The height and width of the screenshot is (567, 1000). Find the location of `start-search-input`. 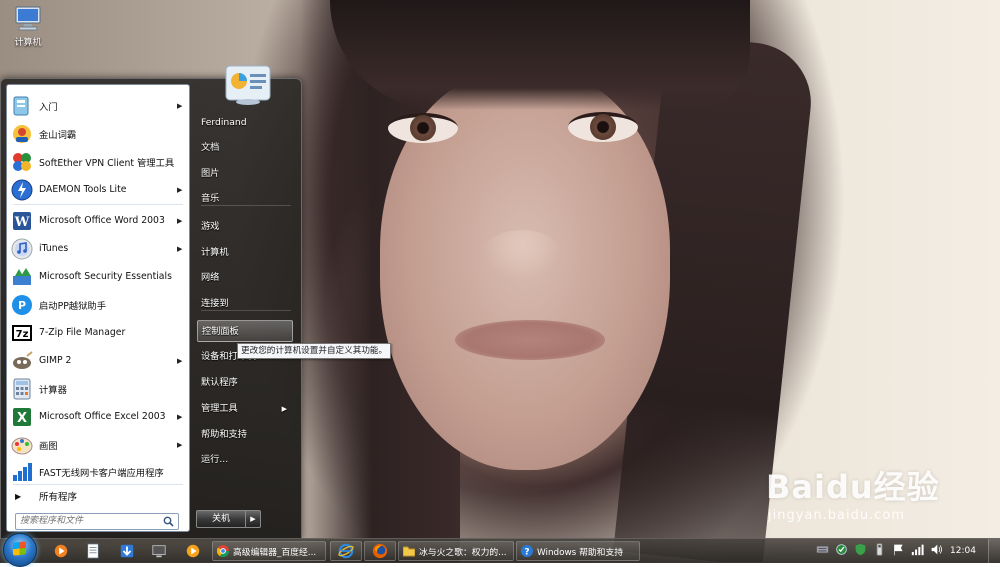

start-search-input is located at coordinates (90, 521).